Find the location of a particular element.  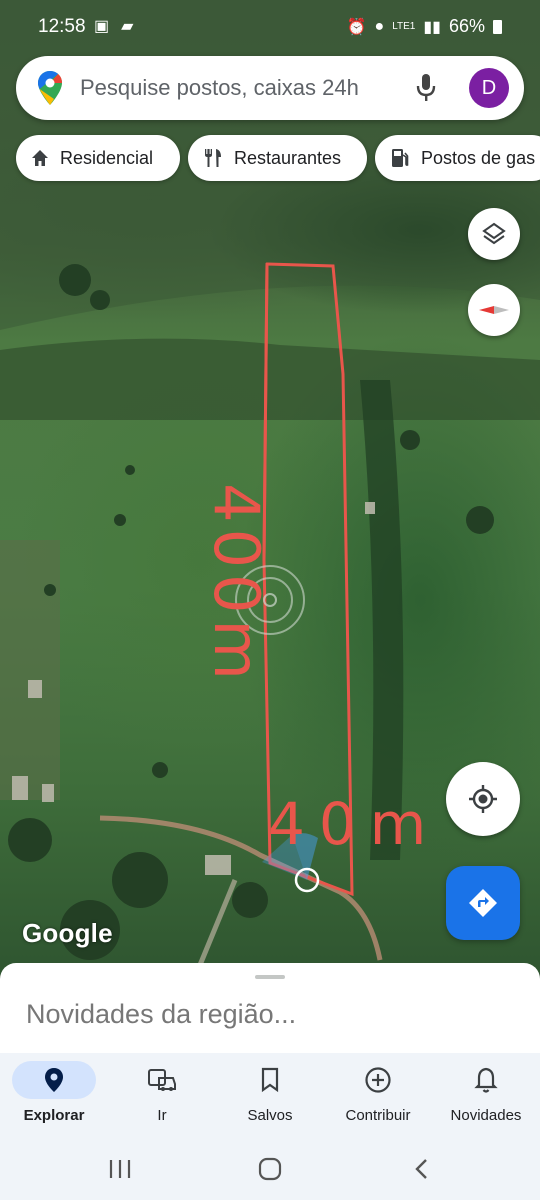

chip-restaurantes: Restaurantes is located at coordinates (277, 158).